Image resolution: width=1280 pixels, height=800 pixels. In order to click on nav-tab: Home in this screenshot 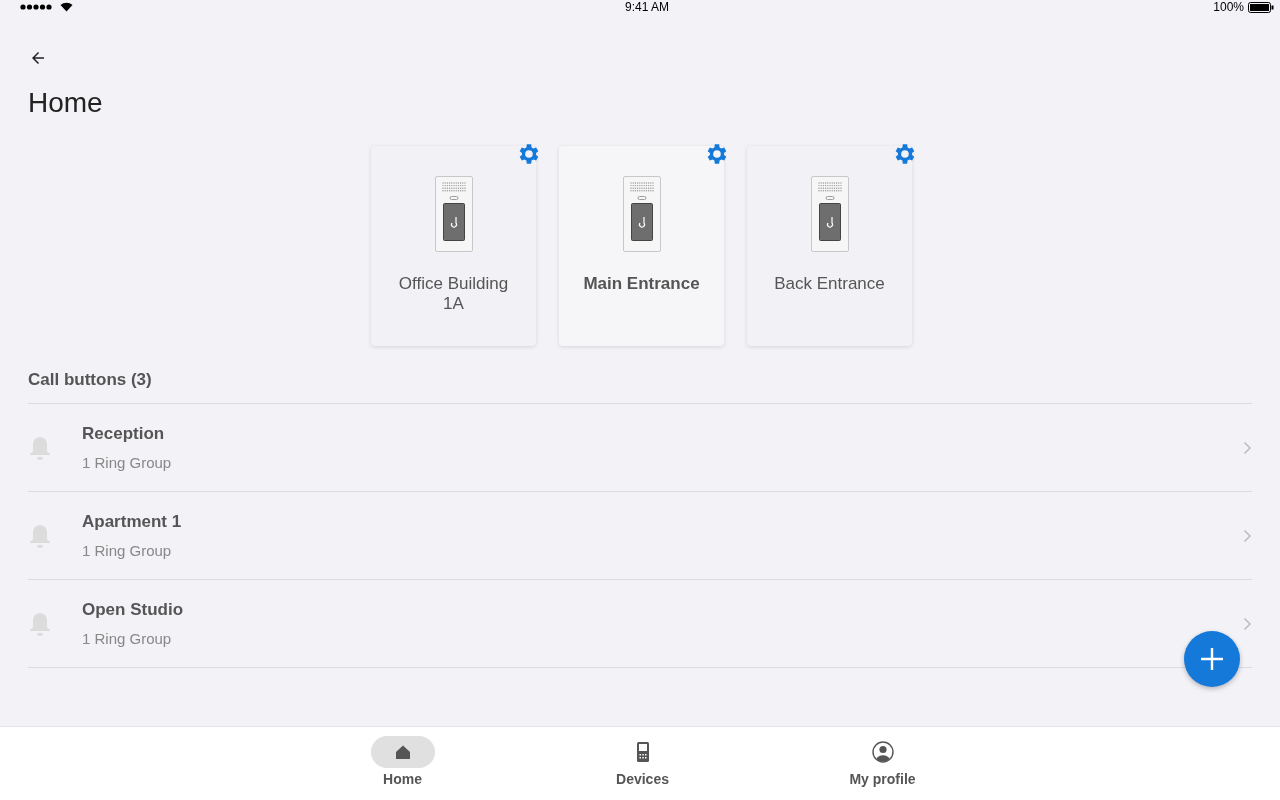, I will do `click(402, 763)`.